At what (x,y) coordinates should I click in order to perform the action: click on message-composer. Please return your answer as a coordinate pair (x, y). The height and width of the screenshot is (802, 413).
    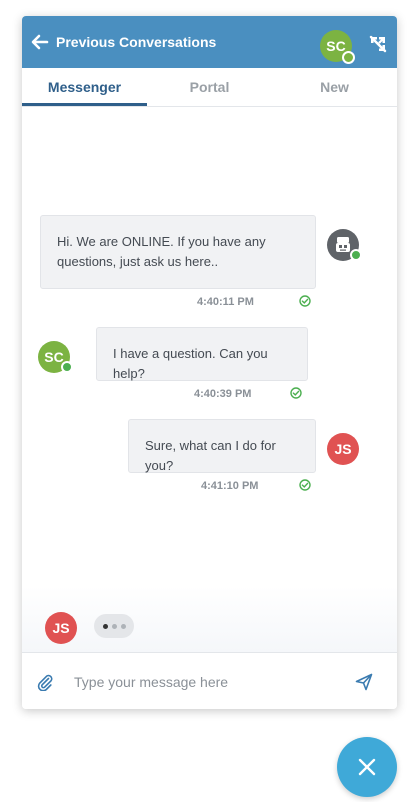
    Looking at the image, I should click on (209, 680).